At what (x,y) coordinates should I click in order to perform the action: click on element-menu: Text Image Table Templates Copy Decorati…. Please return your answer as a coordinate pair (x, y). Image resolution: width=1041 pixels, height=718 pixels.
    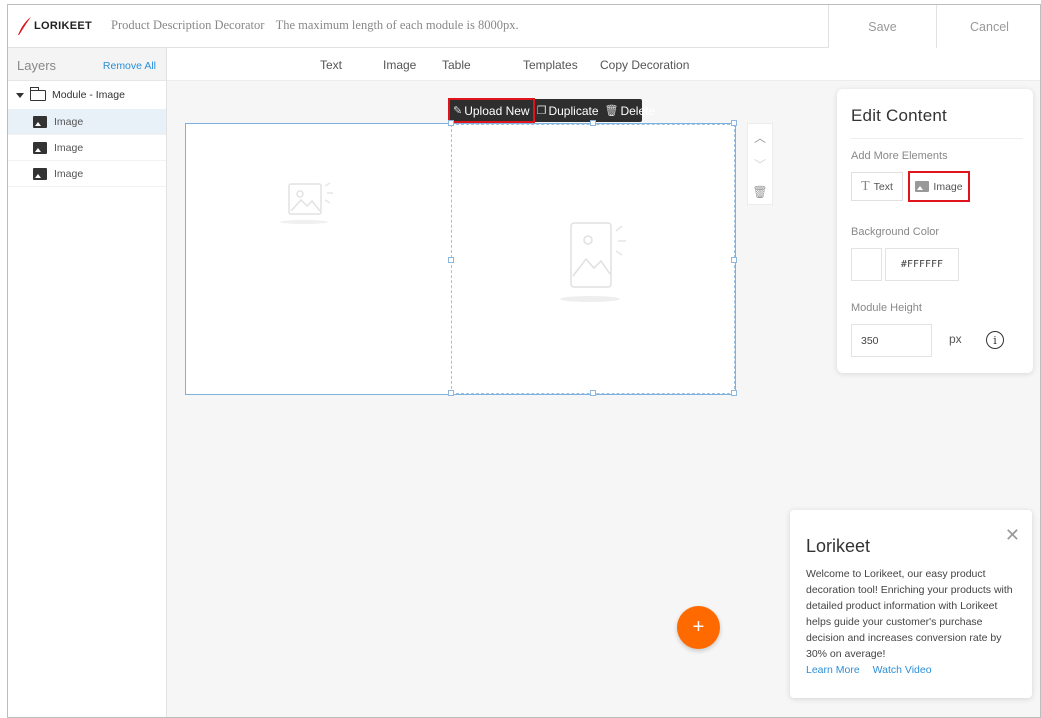
    Looking at the image, I should click on (603, 64).